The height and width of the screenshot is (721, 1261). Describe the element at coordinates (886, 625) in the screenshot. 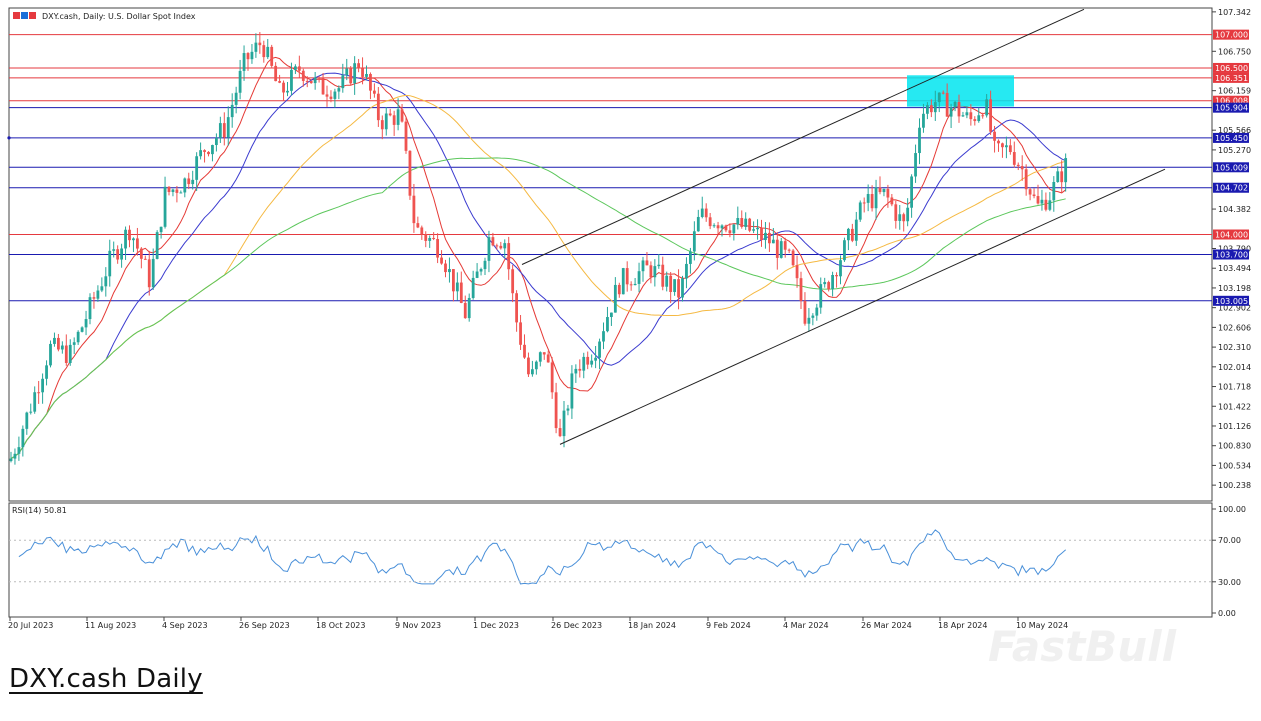

I see `date-tick-label: 26 Mar 2024` at that location.